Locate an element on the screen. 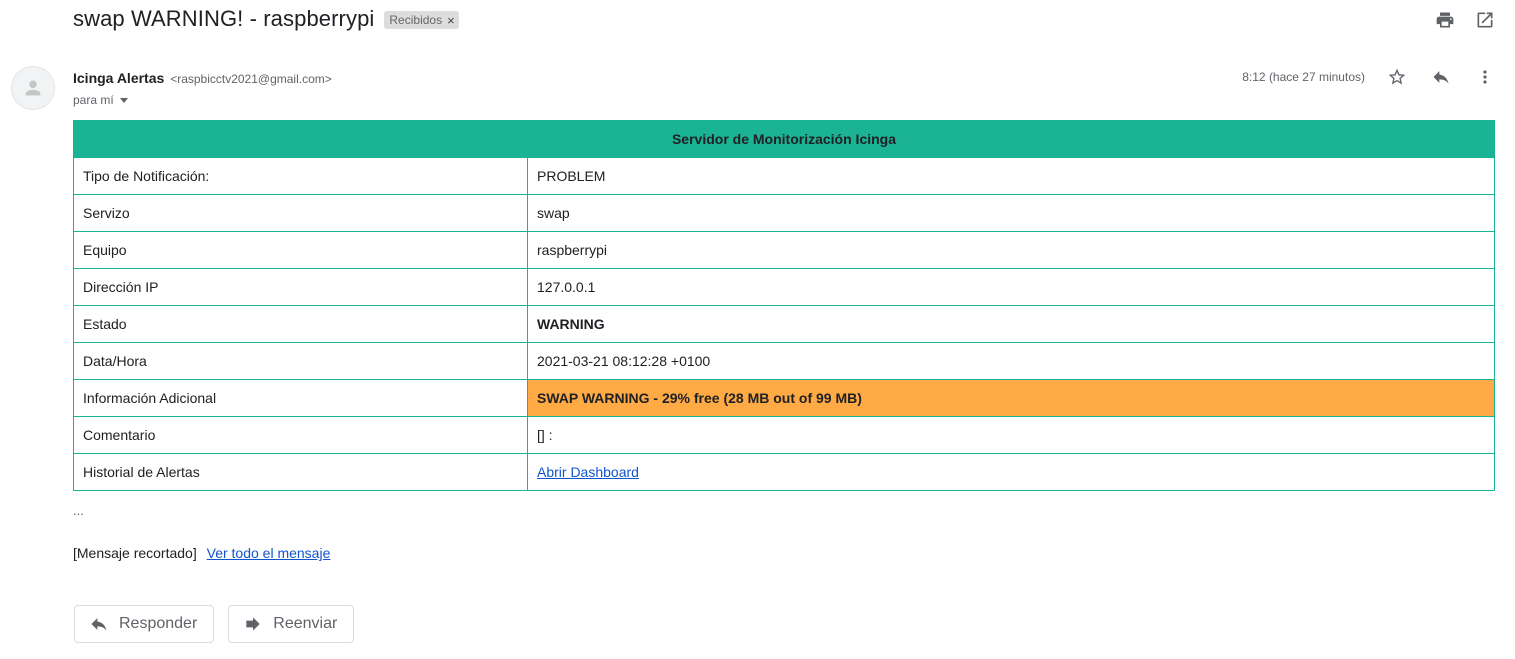  table-row: Comentario [] : is located at coordinates (784, 435).